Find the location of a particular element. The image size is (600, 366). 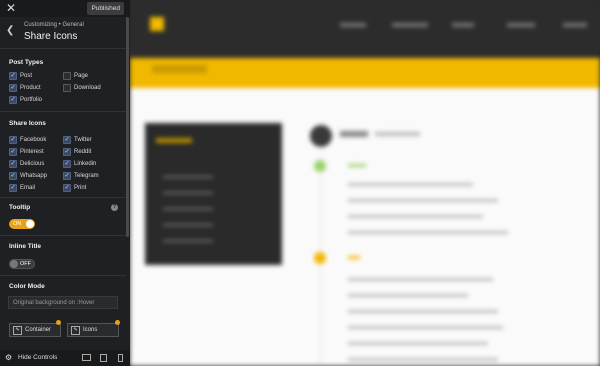

toggle-label: ON is located at coordinates (17, 224).